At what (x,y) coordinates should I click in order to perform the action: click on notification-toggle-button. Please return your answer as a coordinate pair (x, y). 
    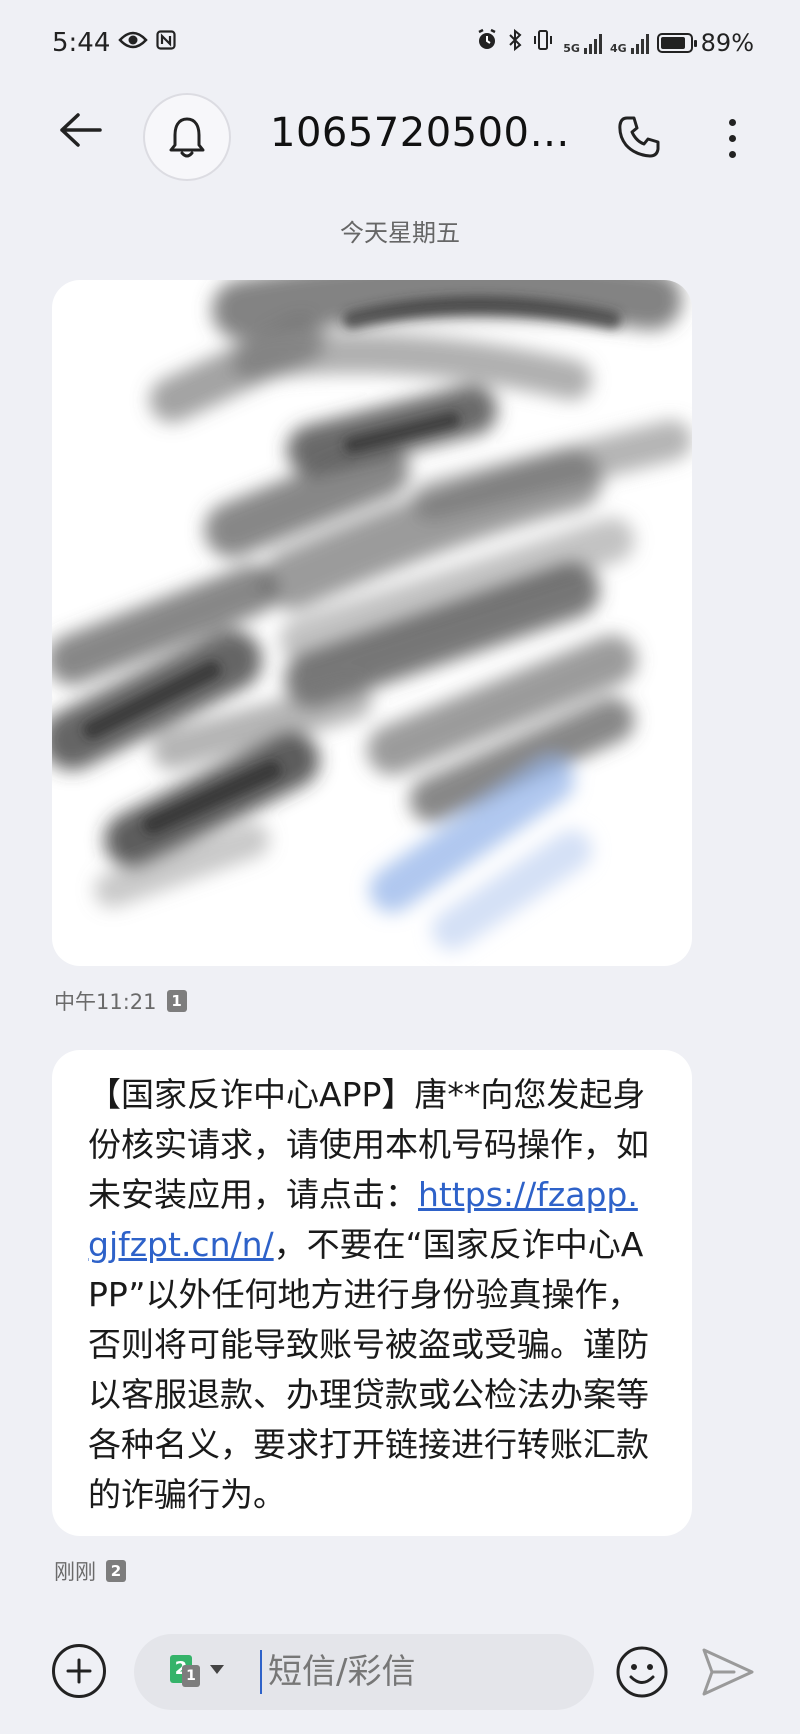
    Looking at the image, I should click on (187, 137).